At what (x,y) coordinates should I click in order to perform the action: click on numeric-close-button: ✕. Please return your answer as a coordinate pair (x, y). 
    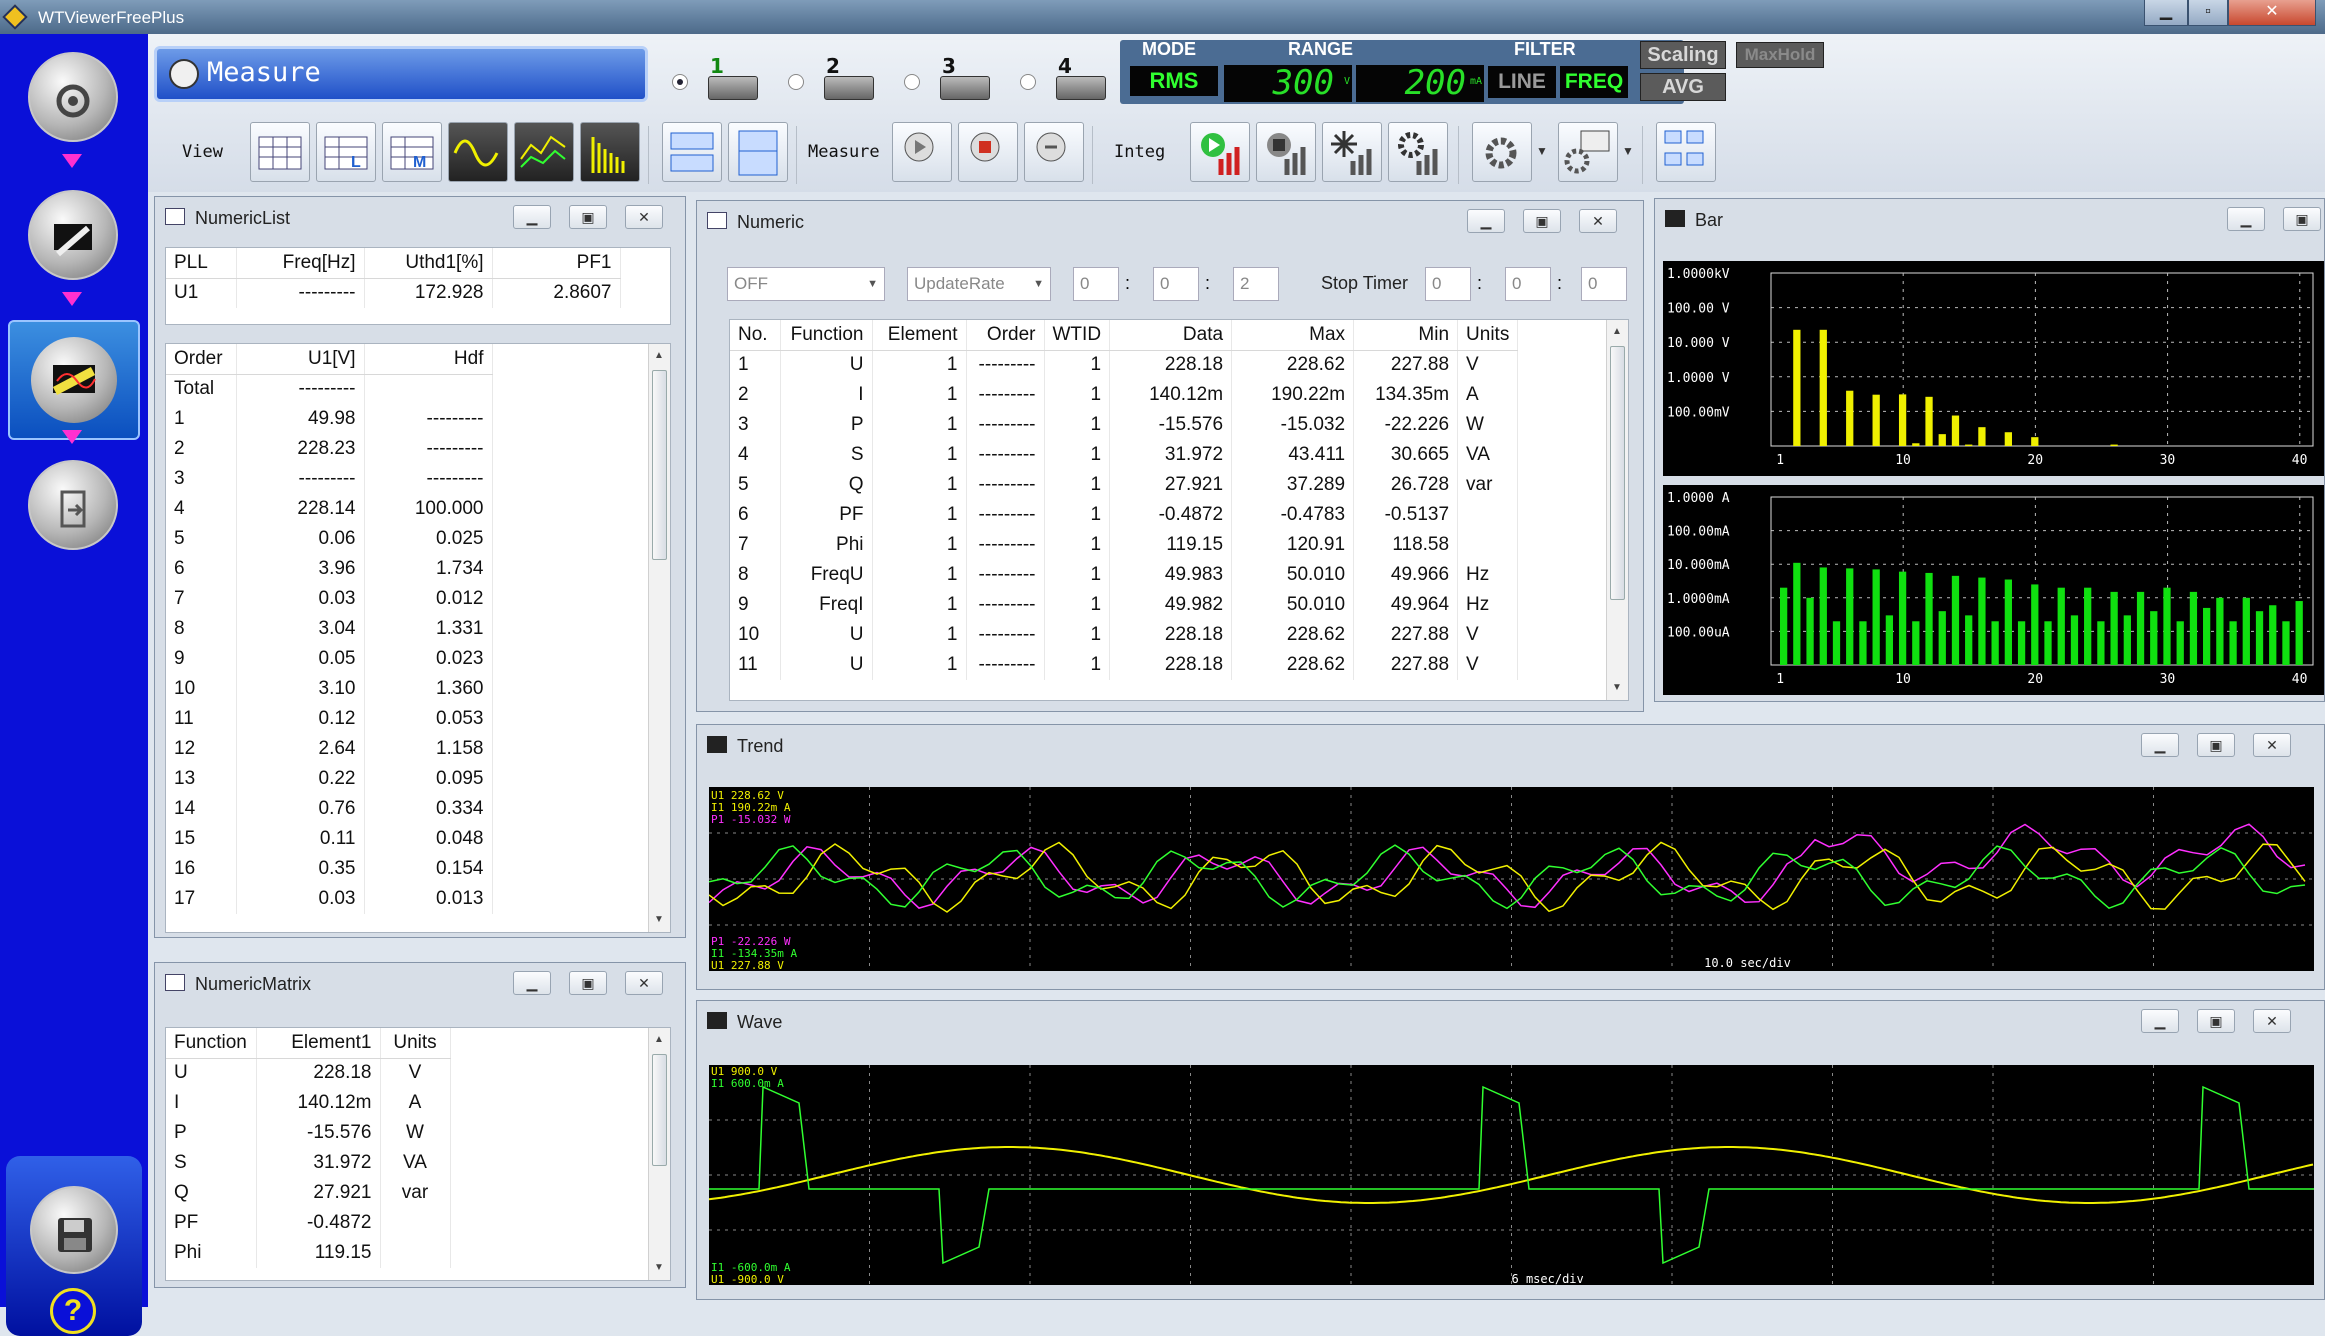
    Looking at the image, I should click on (1598, 221).